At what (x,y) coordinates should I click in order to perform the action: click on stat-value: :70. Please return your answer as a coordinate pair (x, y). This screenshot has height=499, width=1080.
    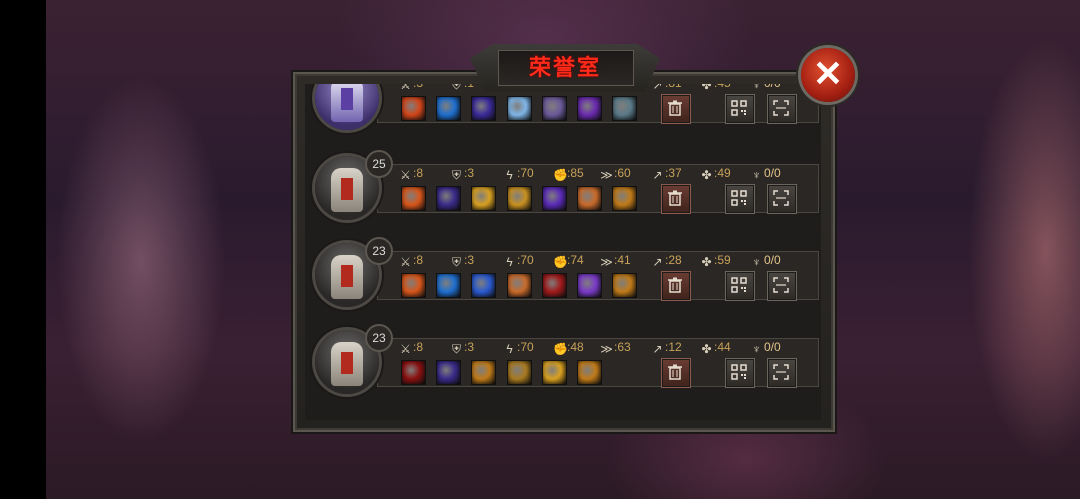
    Looking at the image, I should click on (525, 260).